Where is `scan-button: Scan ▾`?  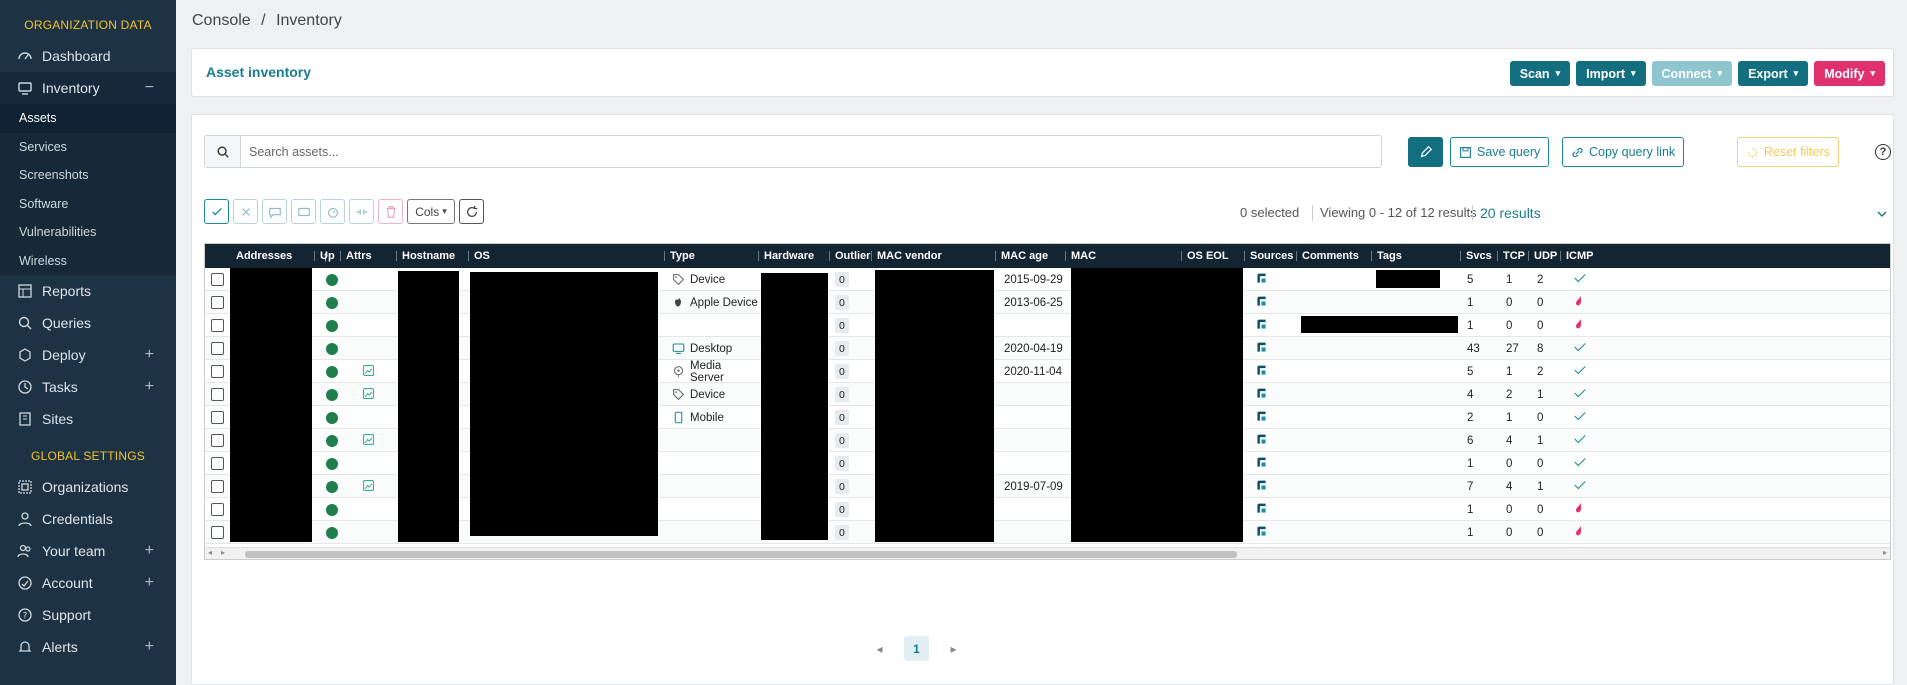
scan-button: Scan ▾ is located at coordinates (1540, 73).